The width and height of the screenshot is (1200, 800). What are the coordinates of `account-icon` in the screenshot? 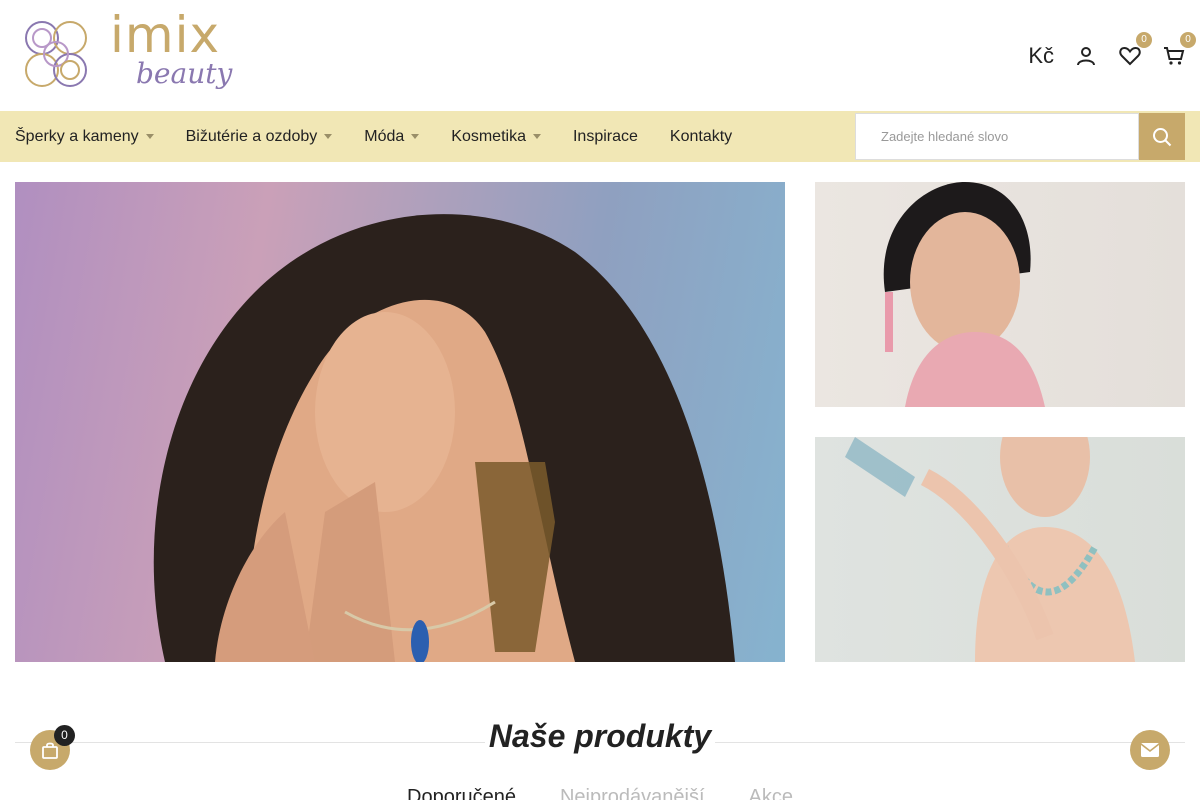 It's located at (1086, 56).